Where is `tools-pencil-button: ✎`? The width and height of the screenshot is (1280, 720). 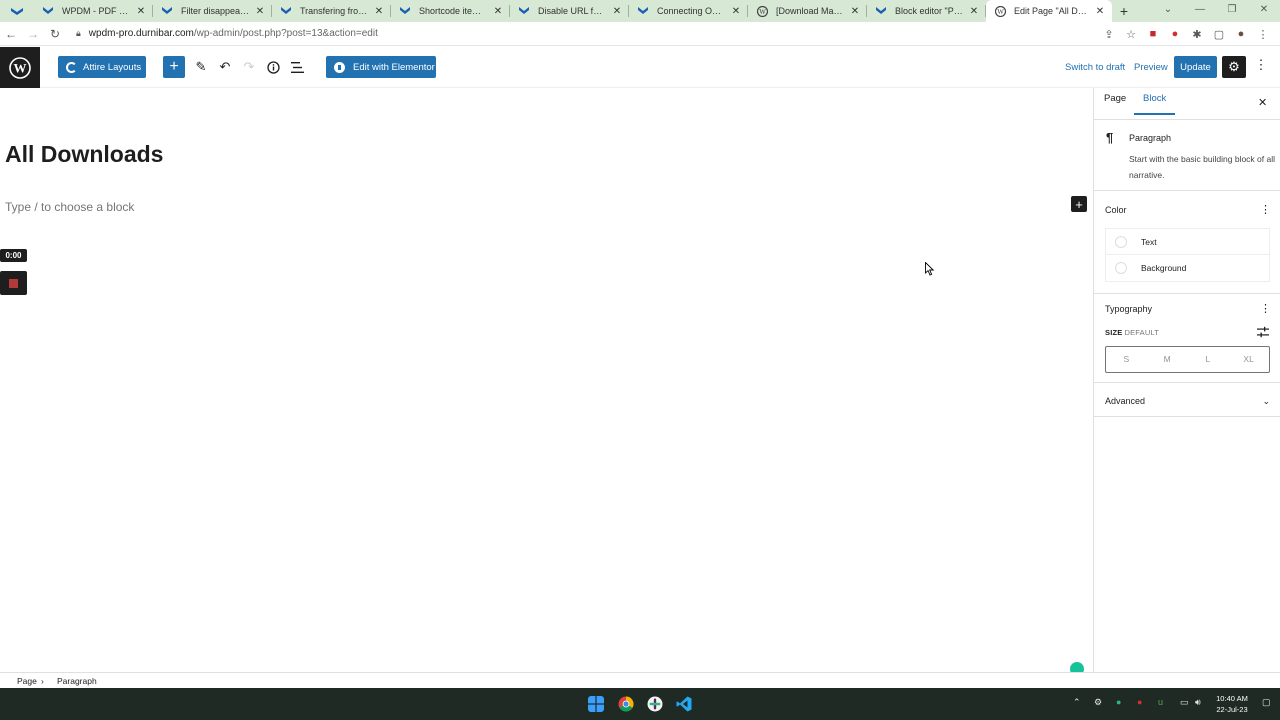
tools-pencil-button: ✎ is located at coordinates (201, 67).